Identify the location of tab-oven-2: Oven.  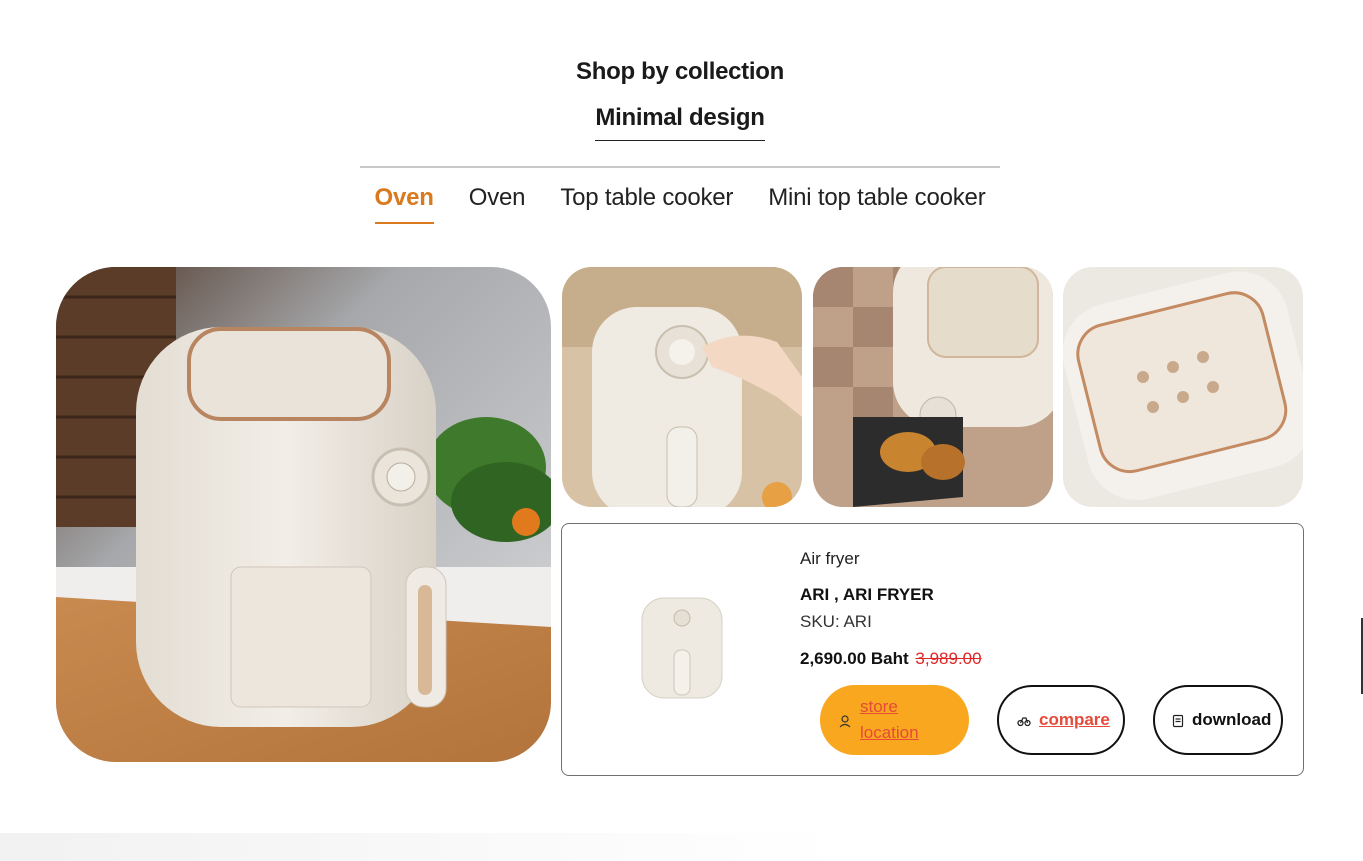
(497, 204).